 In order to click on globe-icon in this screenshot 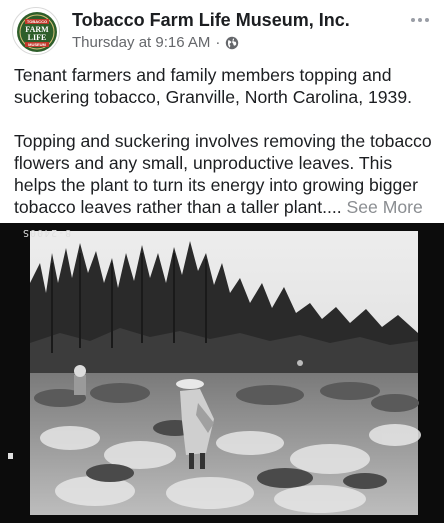, I will do `click(232, 43)`.